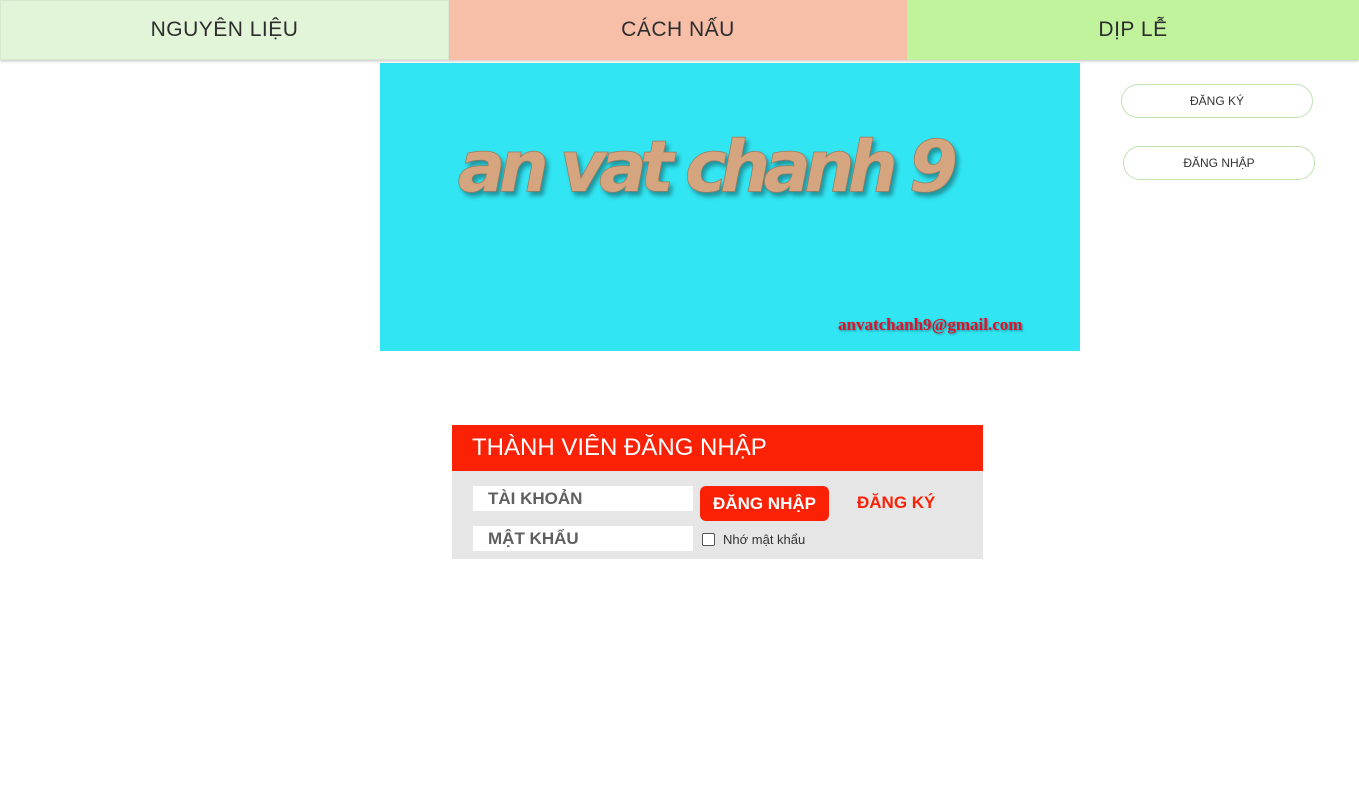 This screenshot has width=1359, height=786. I want to click on register-link: ĐĂNG KÝ, so click(896, 503).